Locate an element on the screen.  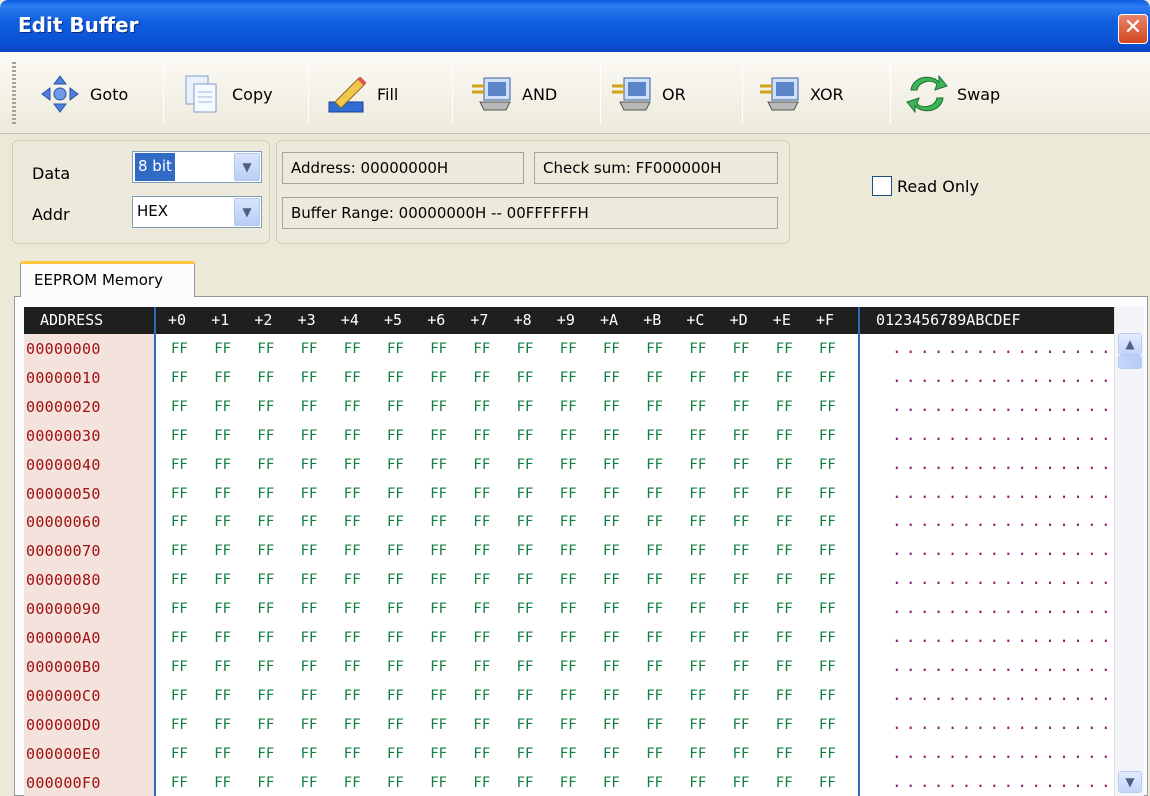
read-only-label: Read Only is located at coordinates (938, 186).